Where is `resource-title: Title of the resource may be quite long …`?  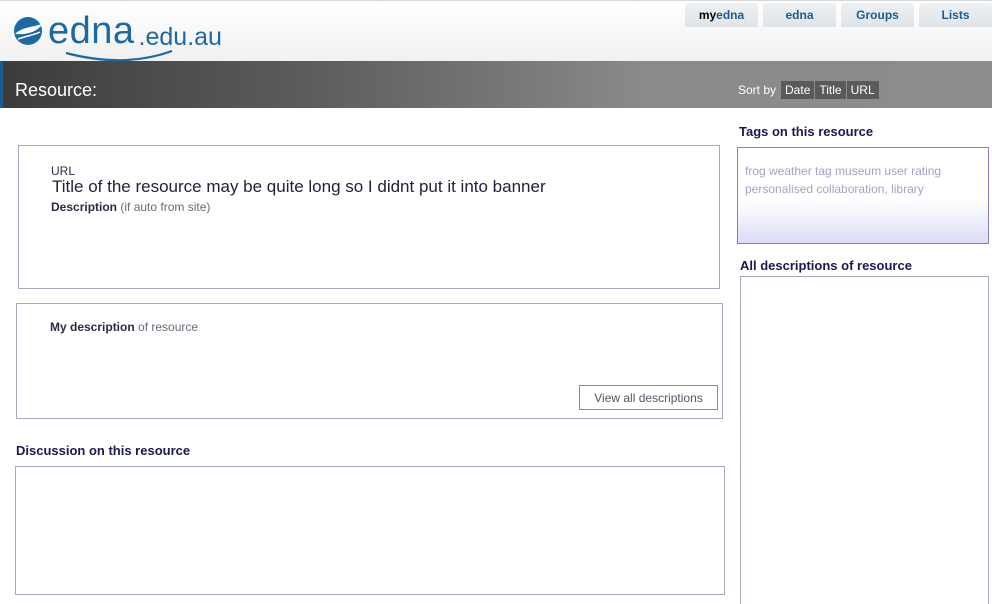 resource-title: Title of the resource may be quite long … is located at coordinates (299, 186).